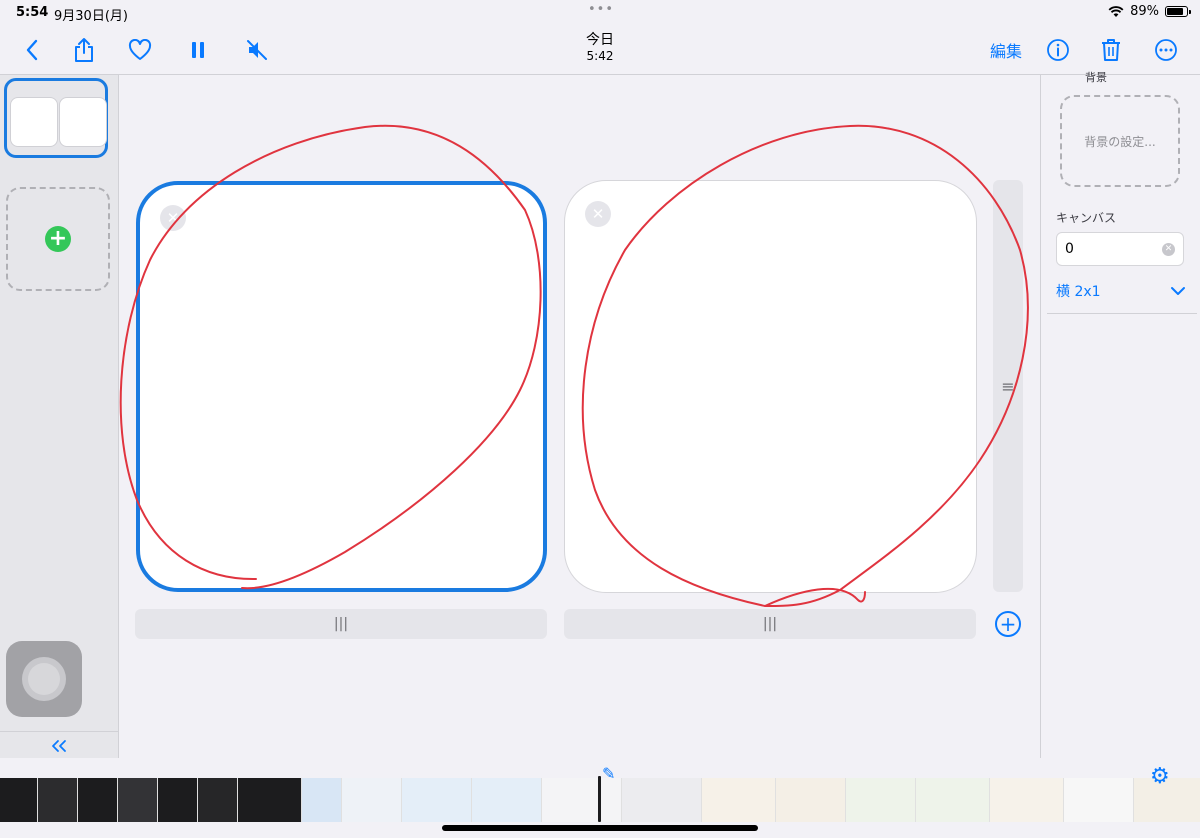  I want to click on canvas-field-value: 0, so click(1069, 249).